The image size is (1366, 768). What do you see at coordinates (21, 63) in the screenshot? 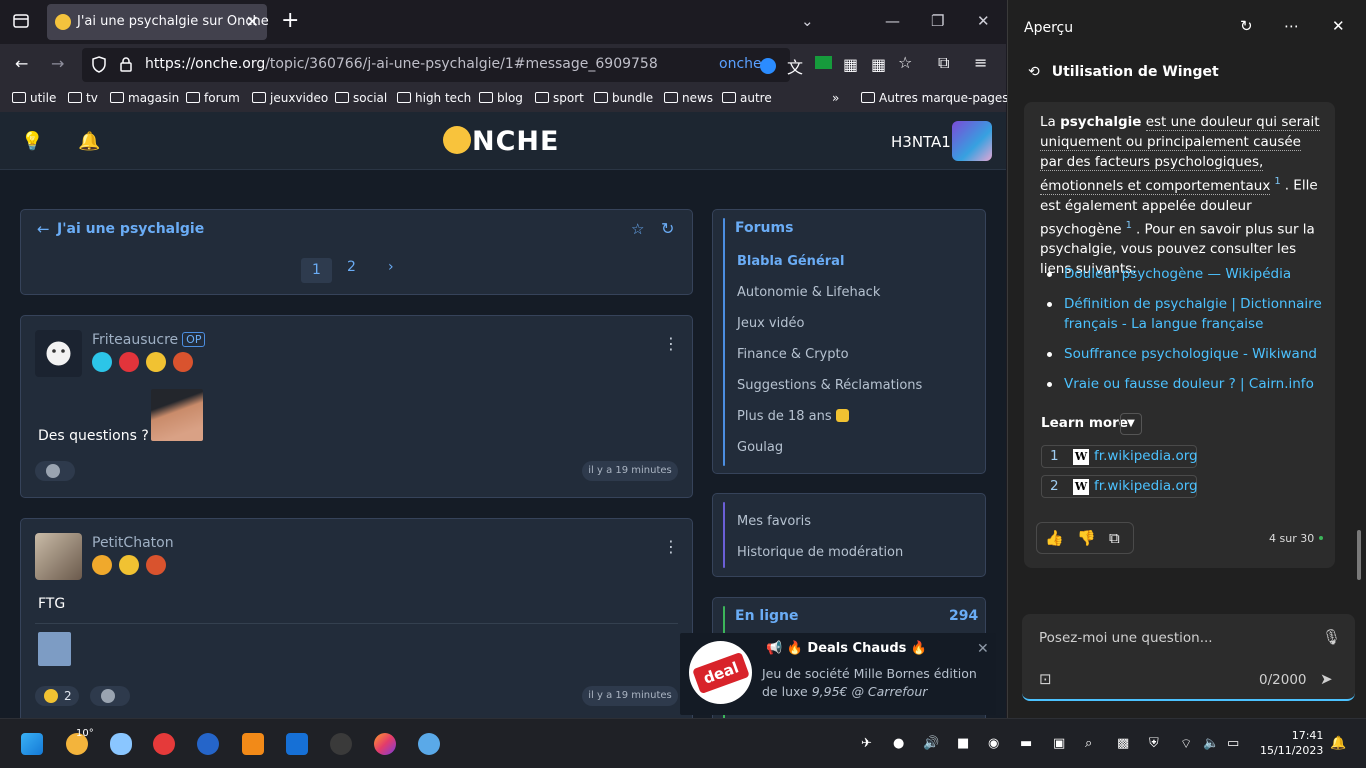
I see `back-icon: ←` at bounding box center [21, 63].